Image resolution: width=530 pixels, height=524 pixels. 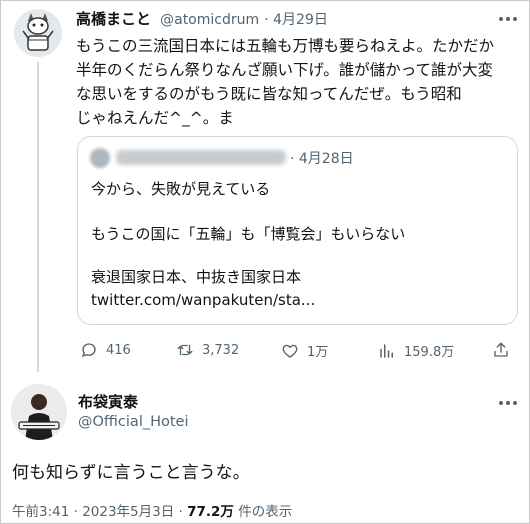 What do you see at coordinates (285, 46) in the screenshot?
I see `tweet-text-line: もうこの三流国日本には五輪も万博も要らねえよ。たかだか` at bounding box center [285, 46].